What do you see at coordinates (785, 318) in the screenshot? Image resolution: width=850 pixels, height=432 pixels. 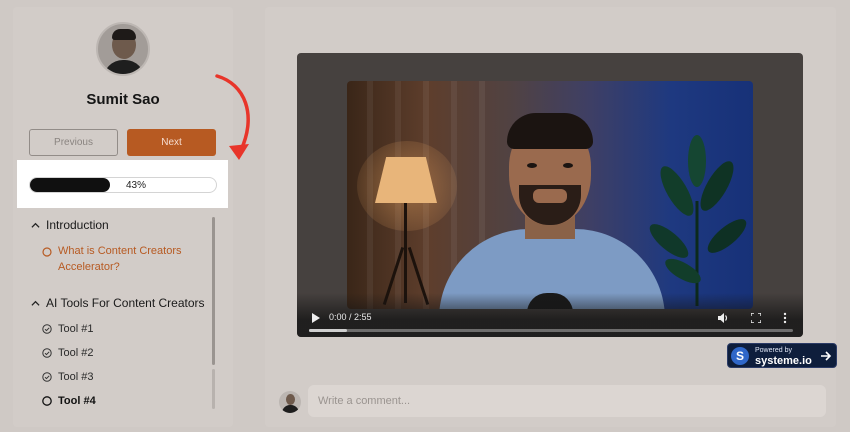 I see `more-icon` at bounding box center [785, 318].